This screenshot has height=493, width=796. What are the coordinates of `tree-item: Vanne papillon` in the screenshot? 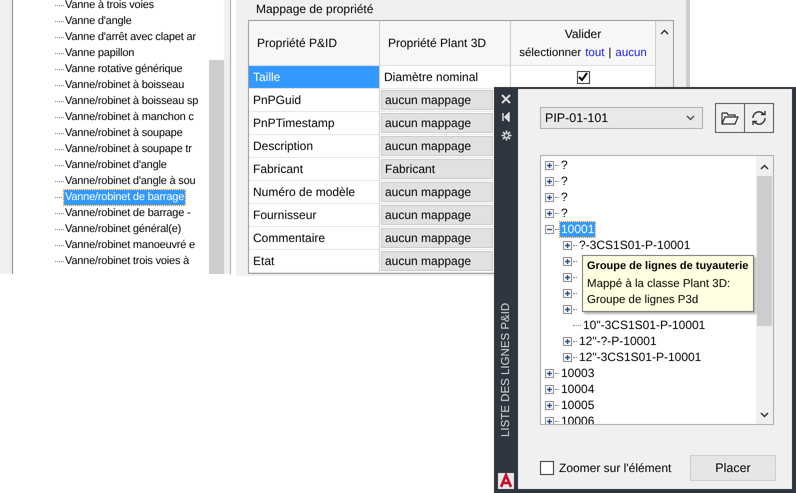 It's located at (100, 53).